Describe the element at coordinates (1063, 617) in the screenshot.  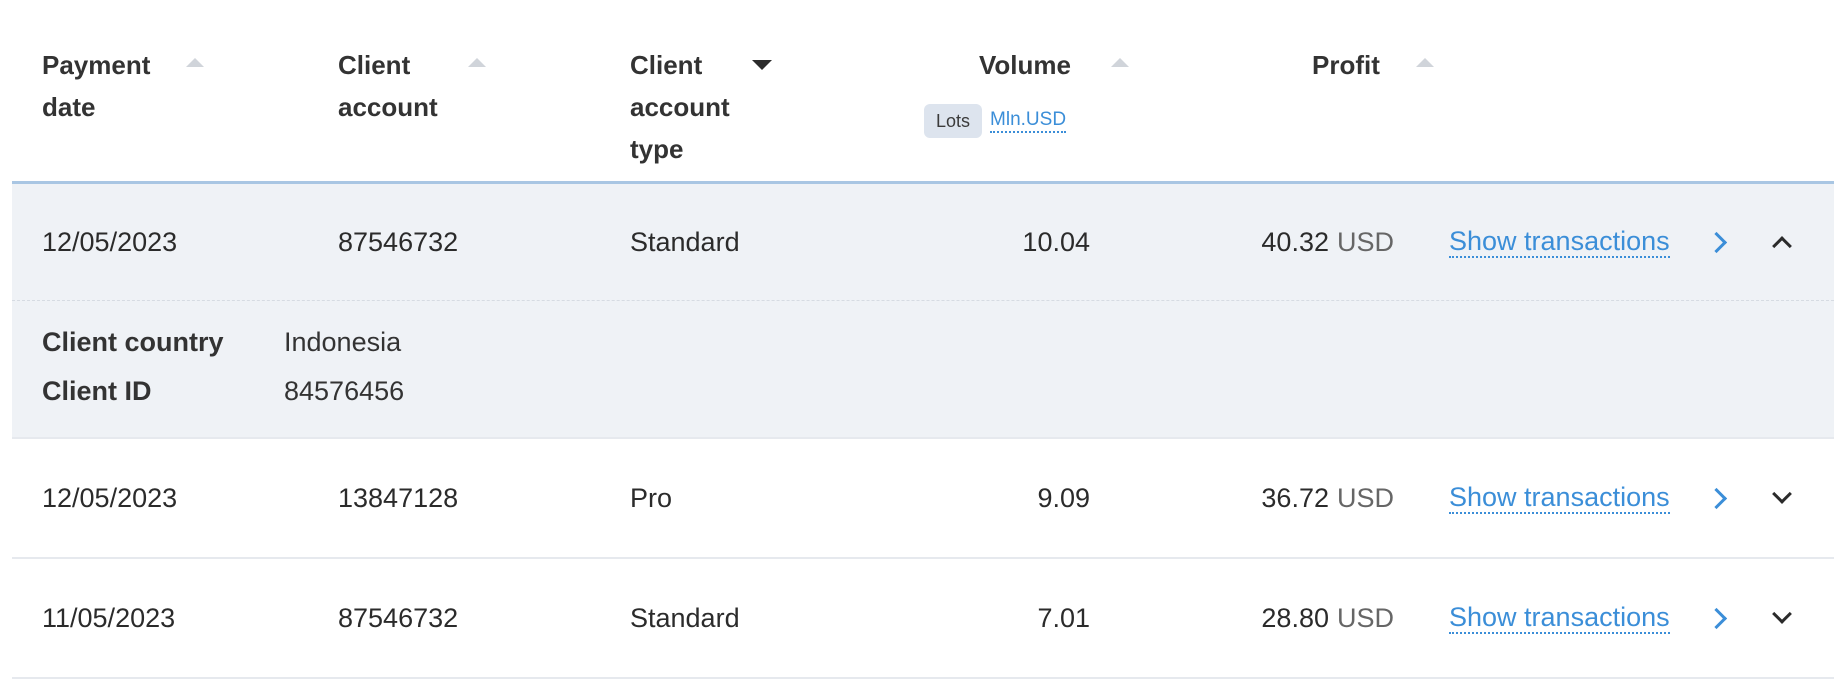
I see `volume-cell: 7.01` at that location.